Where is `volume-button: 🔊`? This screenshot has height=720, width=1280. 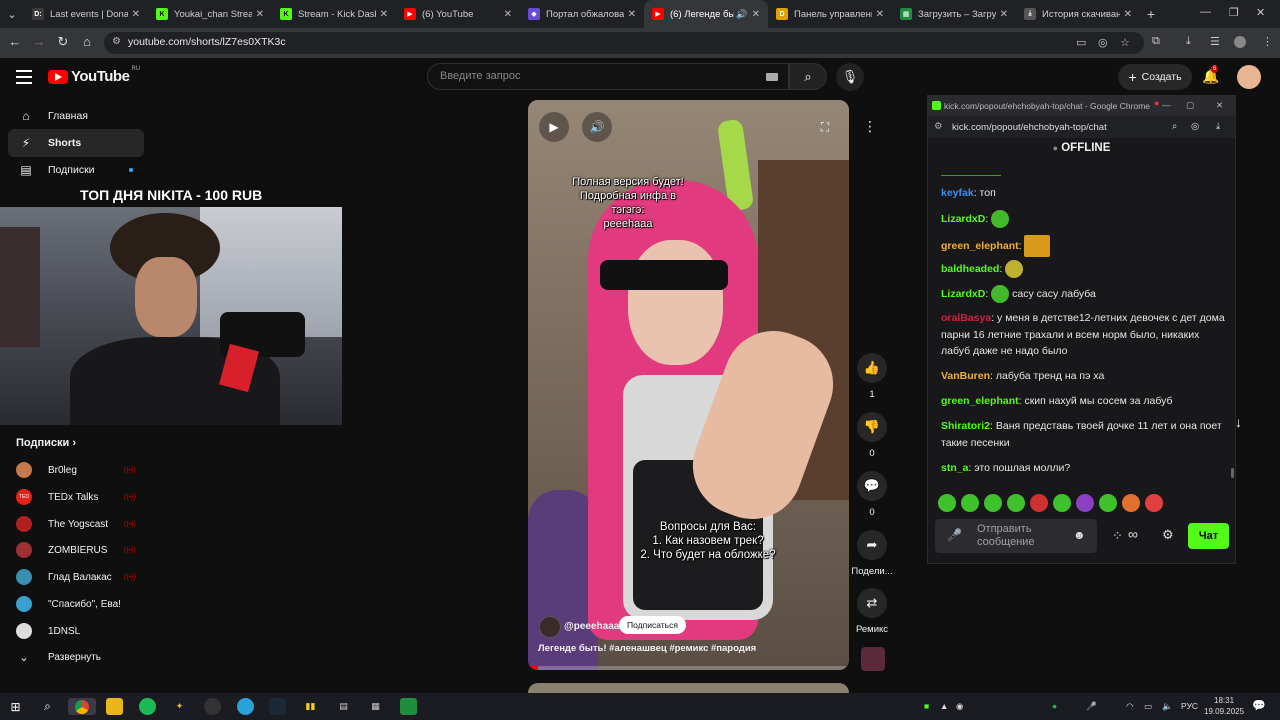
volume-button: 🔊 is located at coordinates (597, 127).